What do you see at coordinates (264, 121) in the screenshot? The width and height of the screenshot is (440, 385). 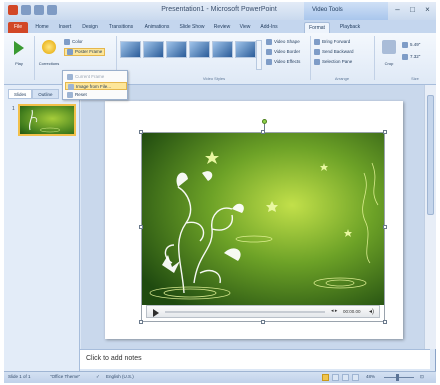 I see `rotation-handle` at bounding box center [264, 121].